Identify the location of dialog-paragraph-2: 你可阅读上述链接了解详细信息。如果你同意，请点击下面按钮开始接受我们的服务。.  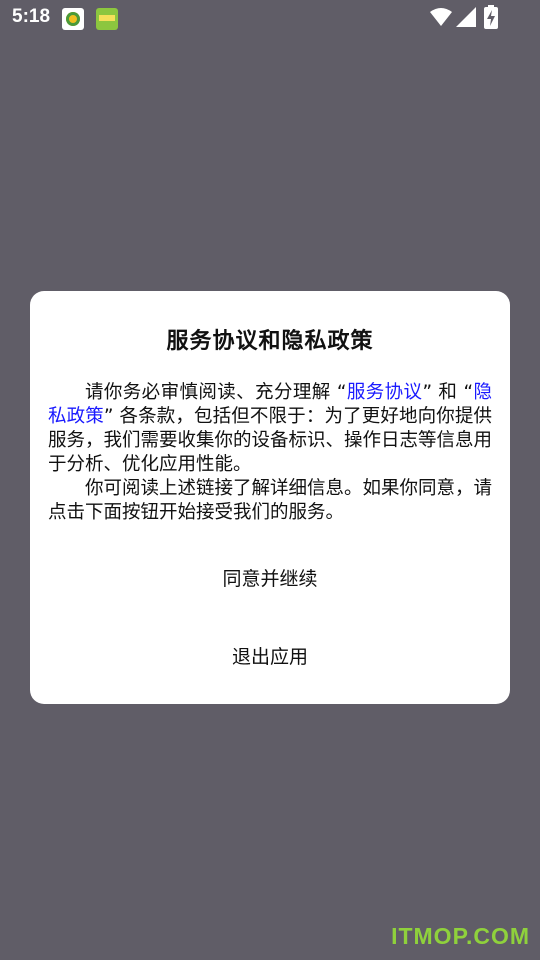
(270, 500).